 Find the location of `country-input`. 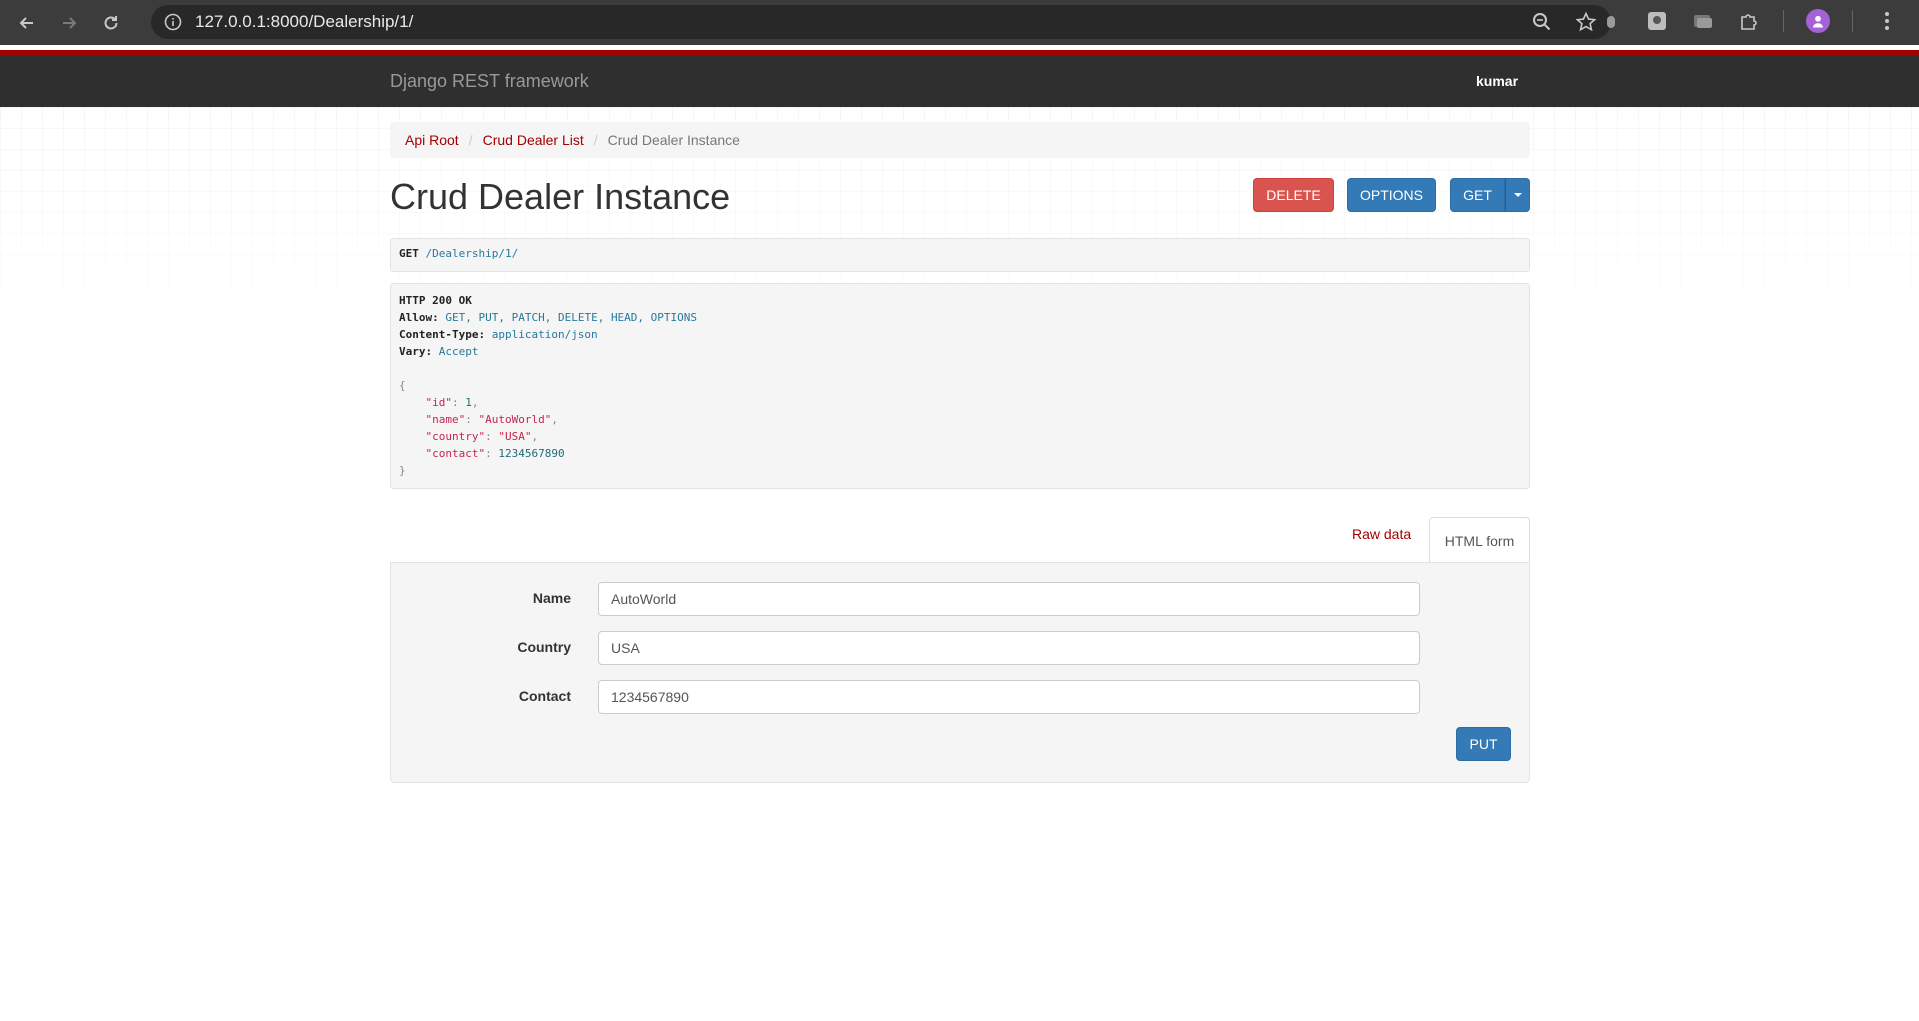

country-input is located at coordinates (1009, 648).